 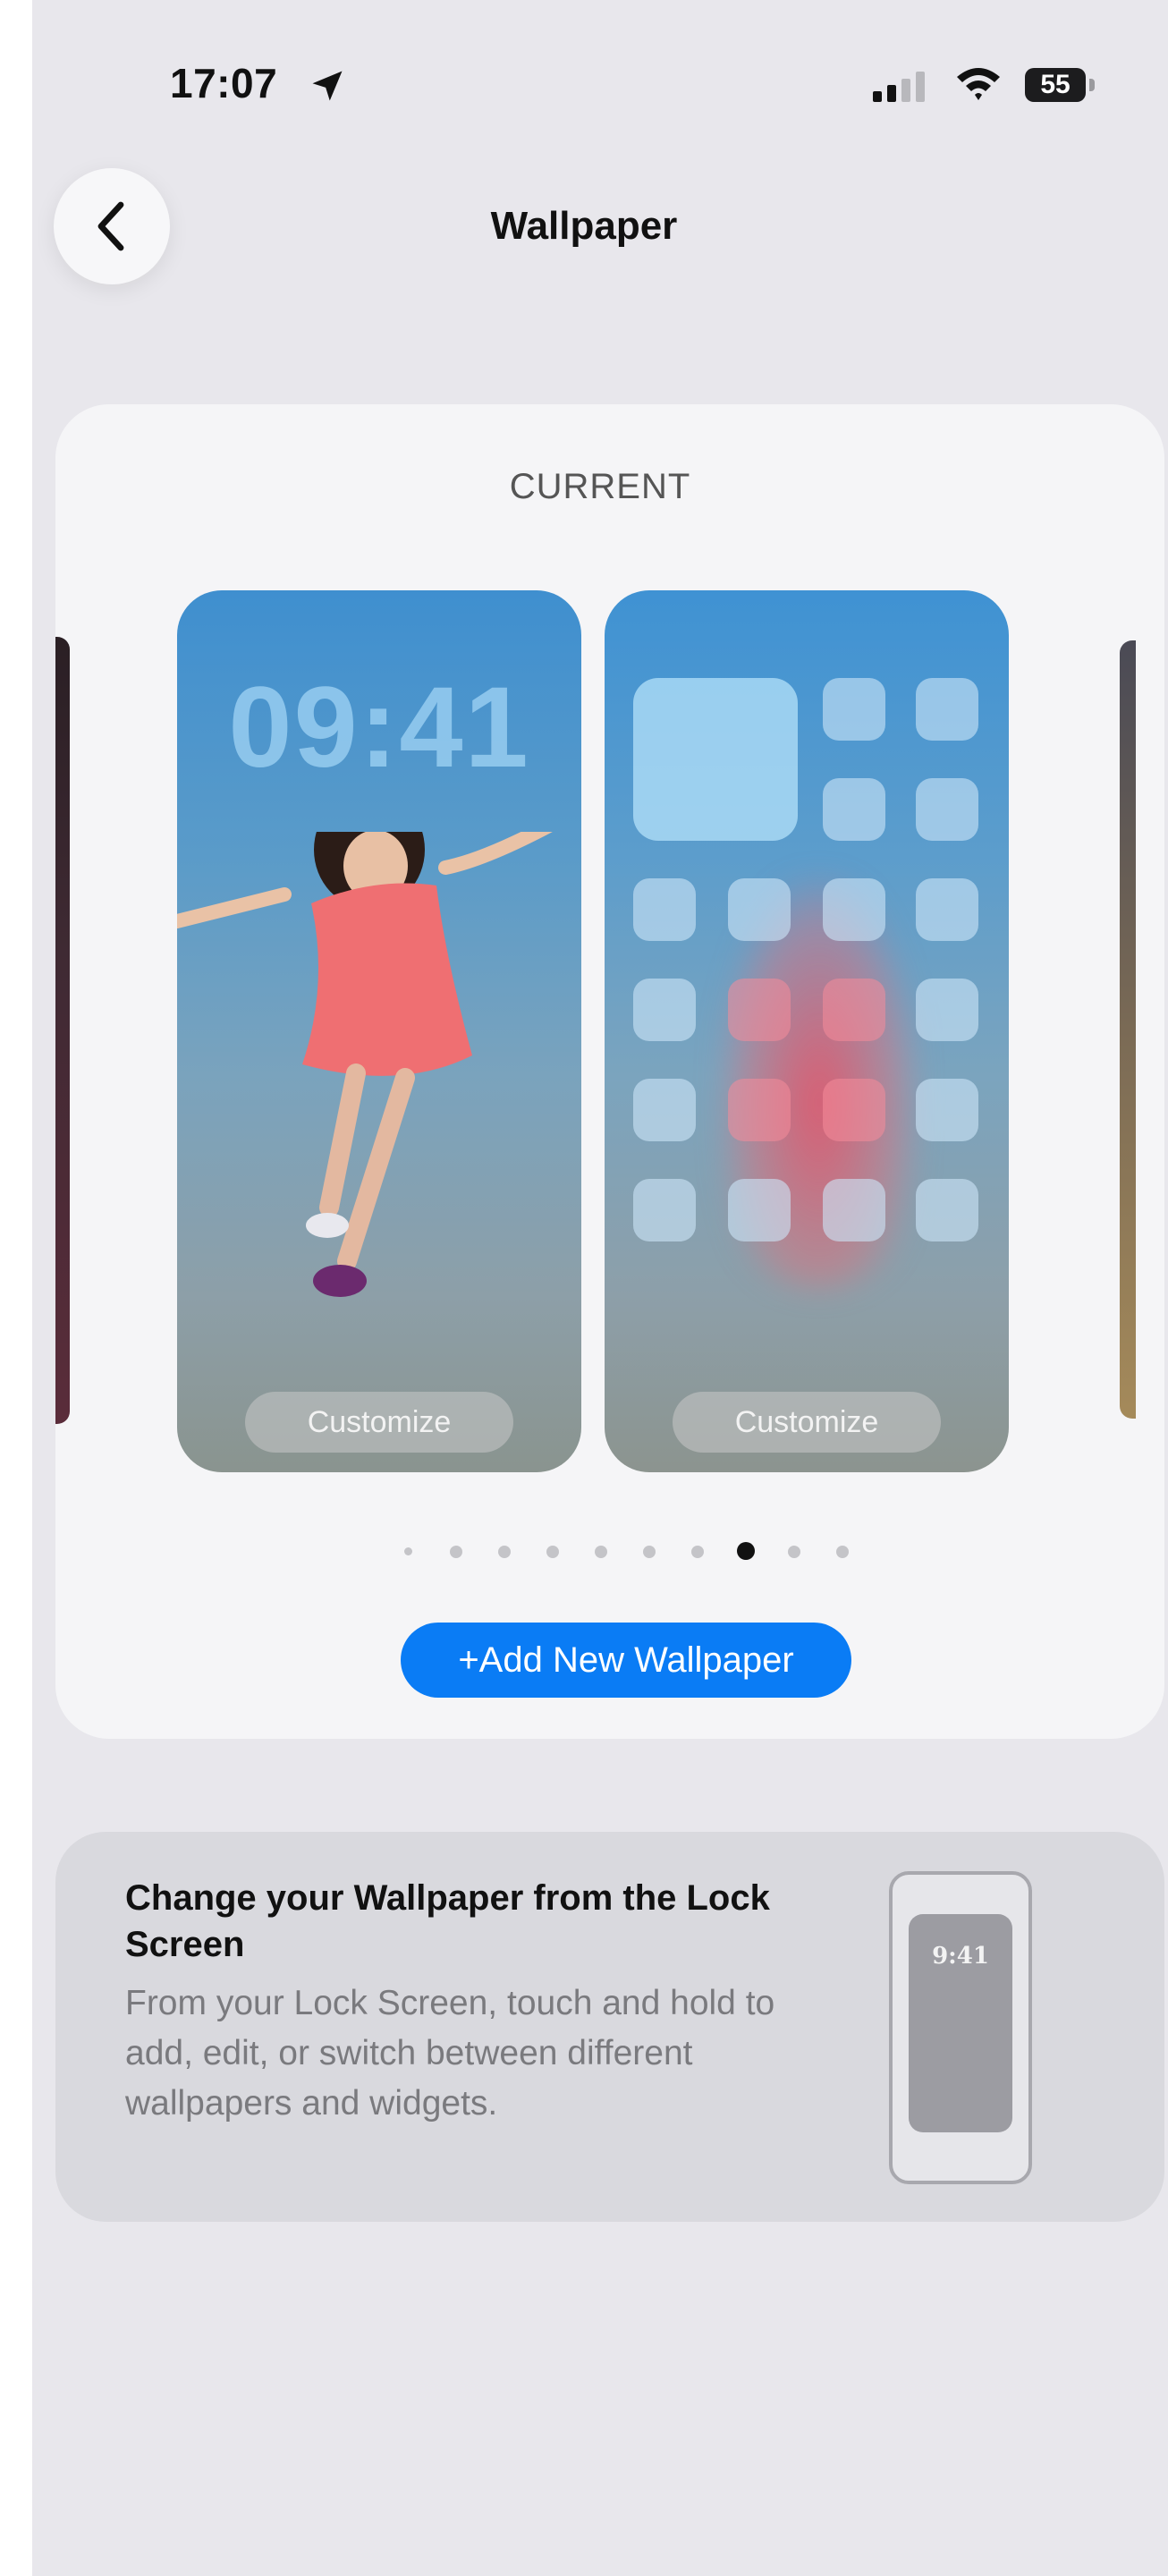 What do you see at coordinates (960, 1956) in the screenshot?
I see `illustration-clock: 9:41` at bounding box center [960, 1956].